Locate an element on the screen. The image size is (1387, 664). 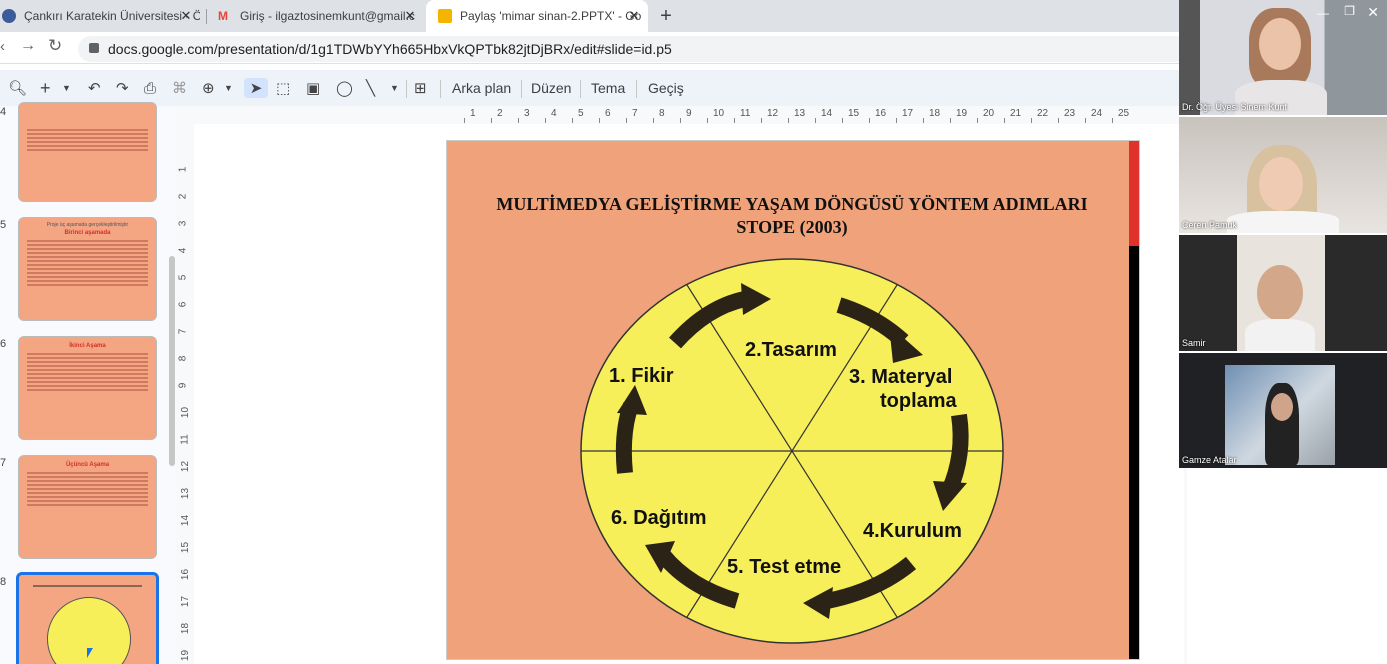
tab-title: Giriş - ilgaztosinemkunt@gmail.c is located at coordinates (327, 16).